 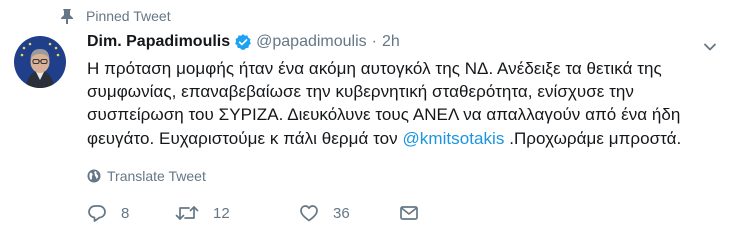 I want to click on translate-label: Translate Tweet, so click(x=156, y=176).